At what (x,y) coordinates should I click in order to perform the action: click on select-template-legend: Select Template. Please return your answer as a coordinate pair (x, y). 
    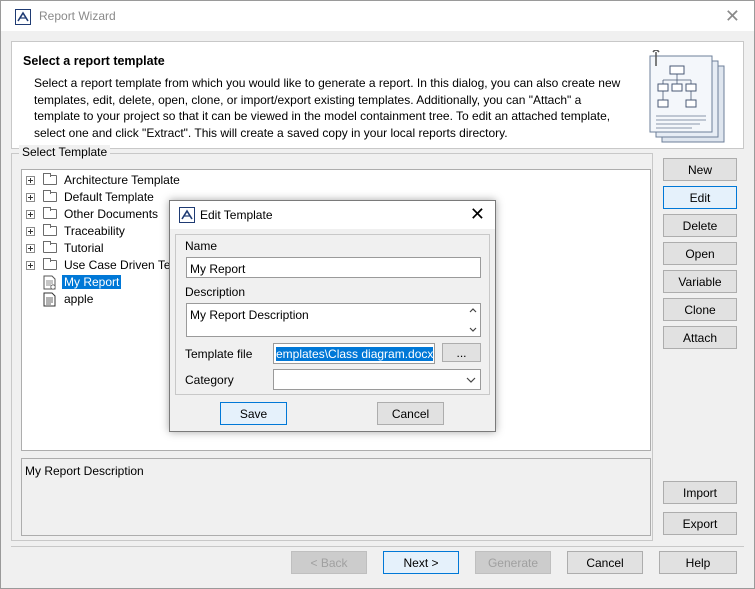
    Looking at the image, I should click on (65, 152).